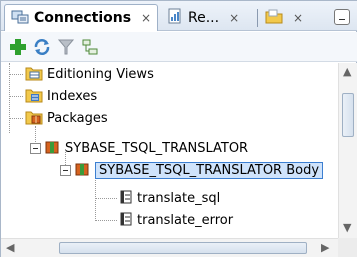 Image resolution: width=357 pixels, height=257 pixels. Describe the element at coordinates (183, 248) in the screenshot. I see `horizontal-scroll-thumb` at that location.